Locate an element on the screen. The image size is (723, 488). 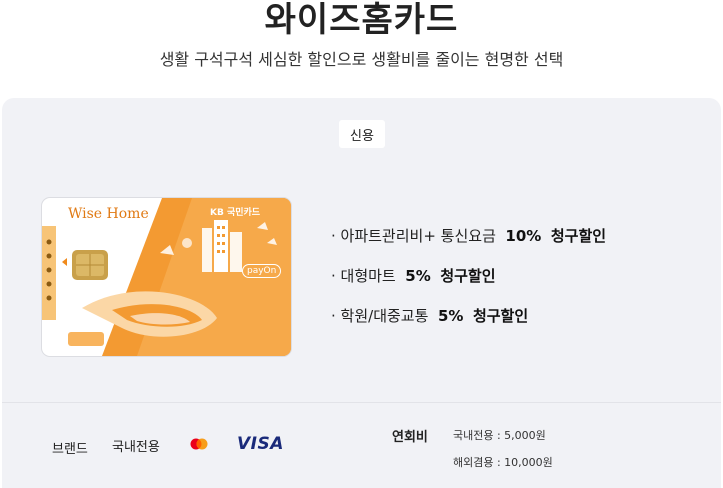
visa-logo: VISA is located at coordinates (260, 444).